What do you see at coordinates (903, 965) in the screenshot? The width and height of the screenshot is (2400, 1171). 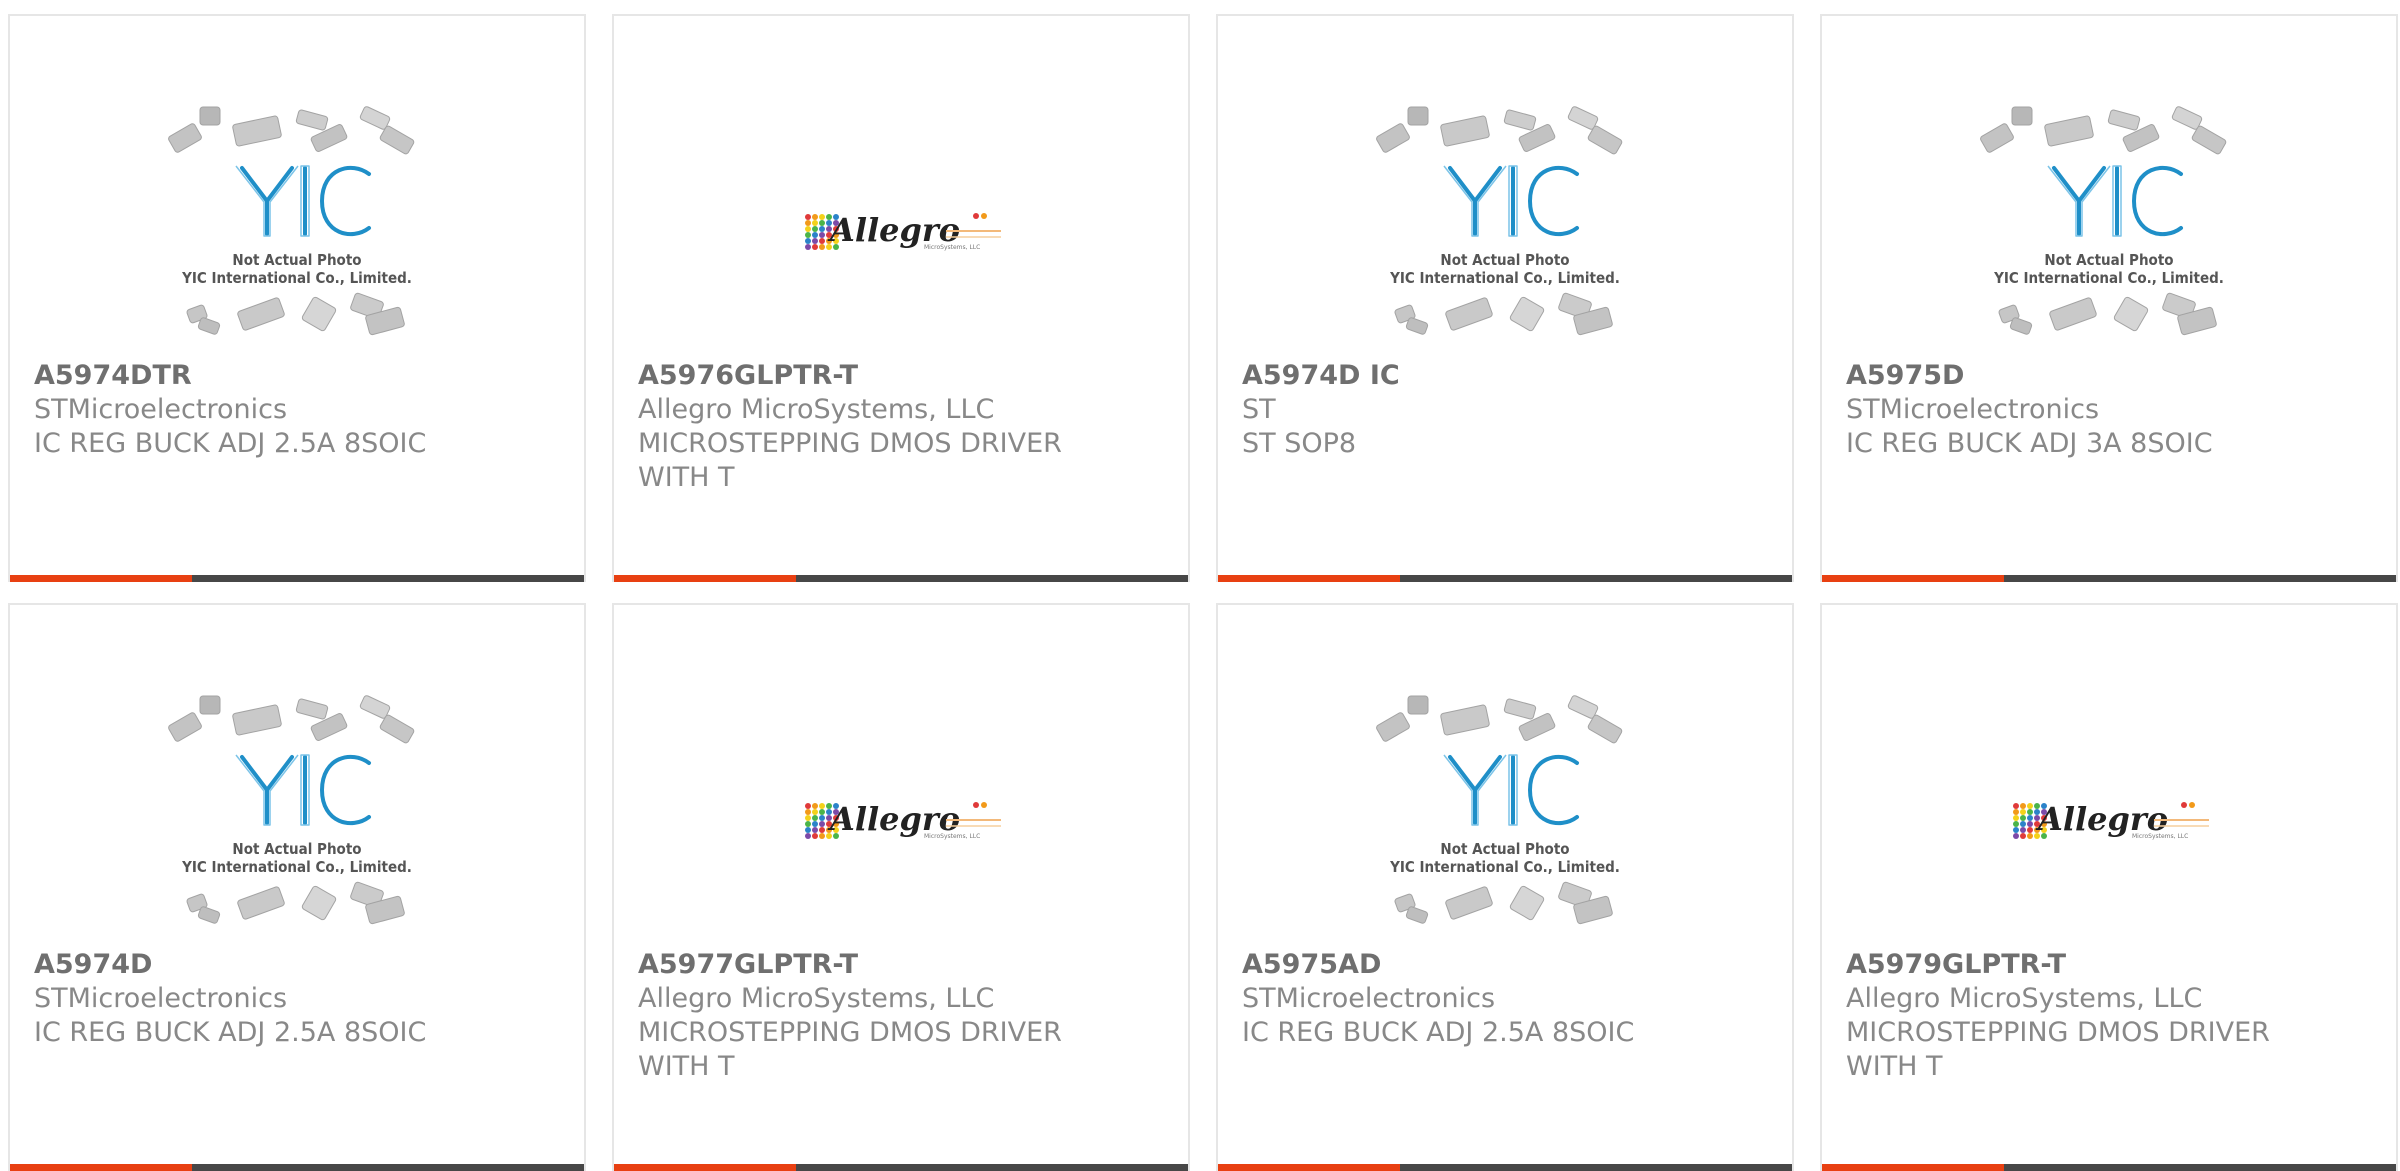 I see `part-number-link: A5977GLPTR-T` at bounding box center [903, 965].